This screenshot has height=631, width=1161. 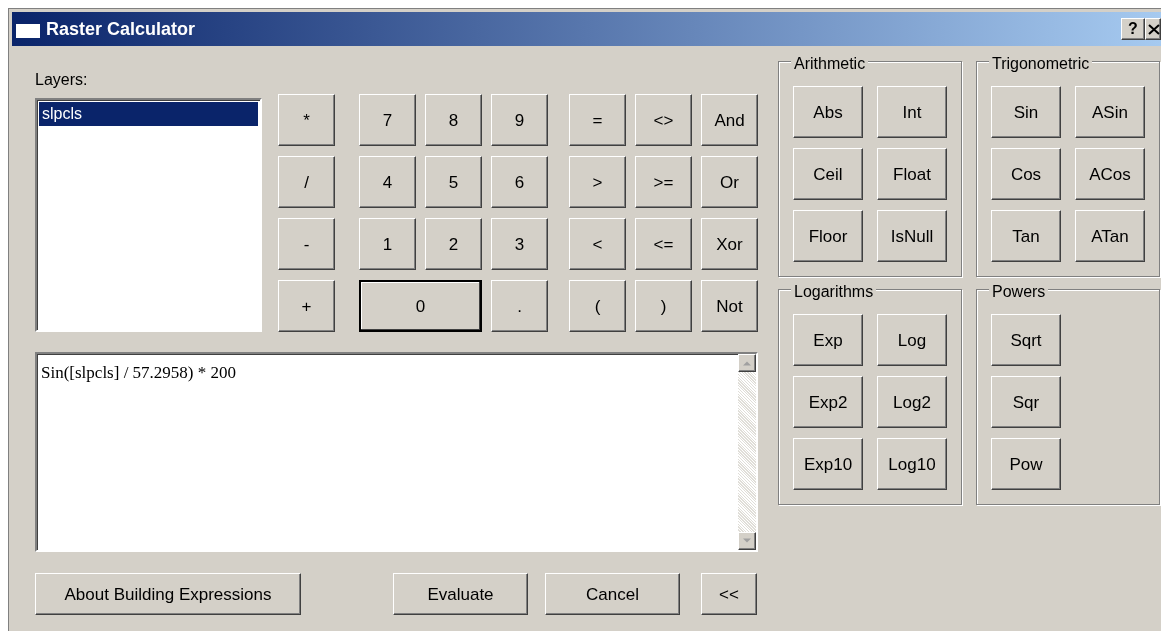 I want to click on scroll-down-button, so click(x=747, y=541).